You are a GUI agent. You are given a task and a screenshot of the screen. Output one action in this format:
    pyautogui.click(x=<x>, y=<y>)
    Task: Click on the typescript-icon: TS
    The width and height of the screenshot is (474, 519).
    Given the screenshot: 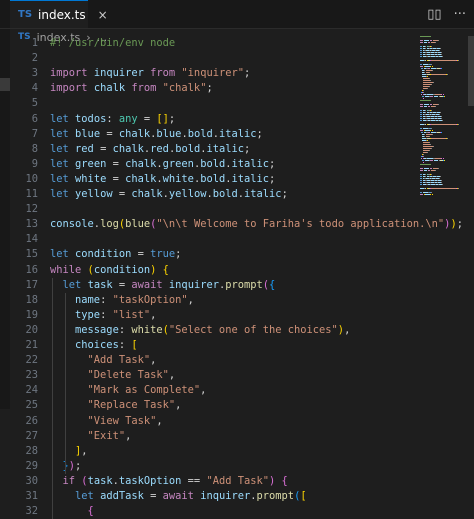 What is the action you would take?
    pyautogui.click(x=25, y=14)
    